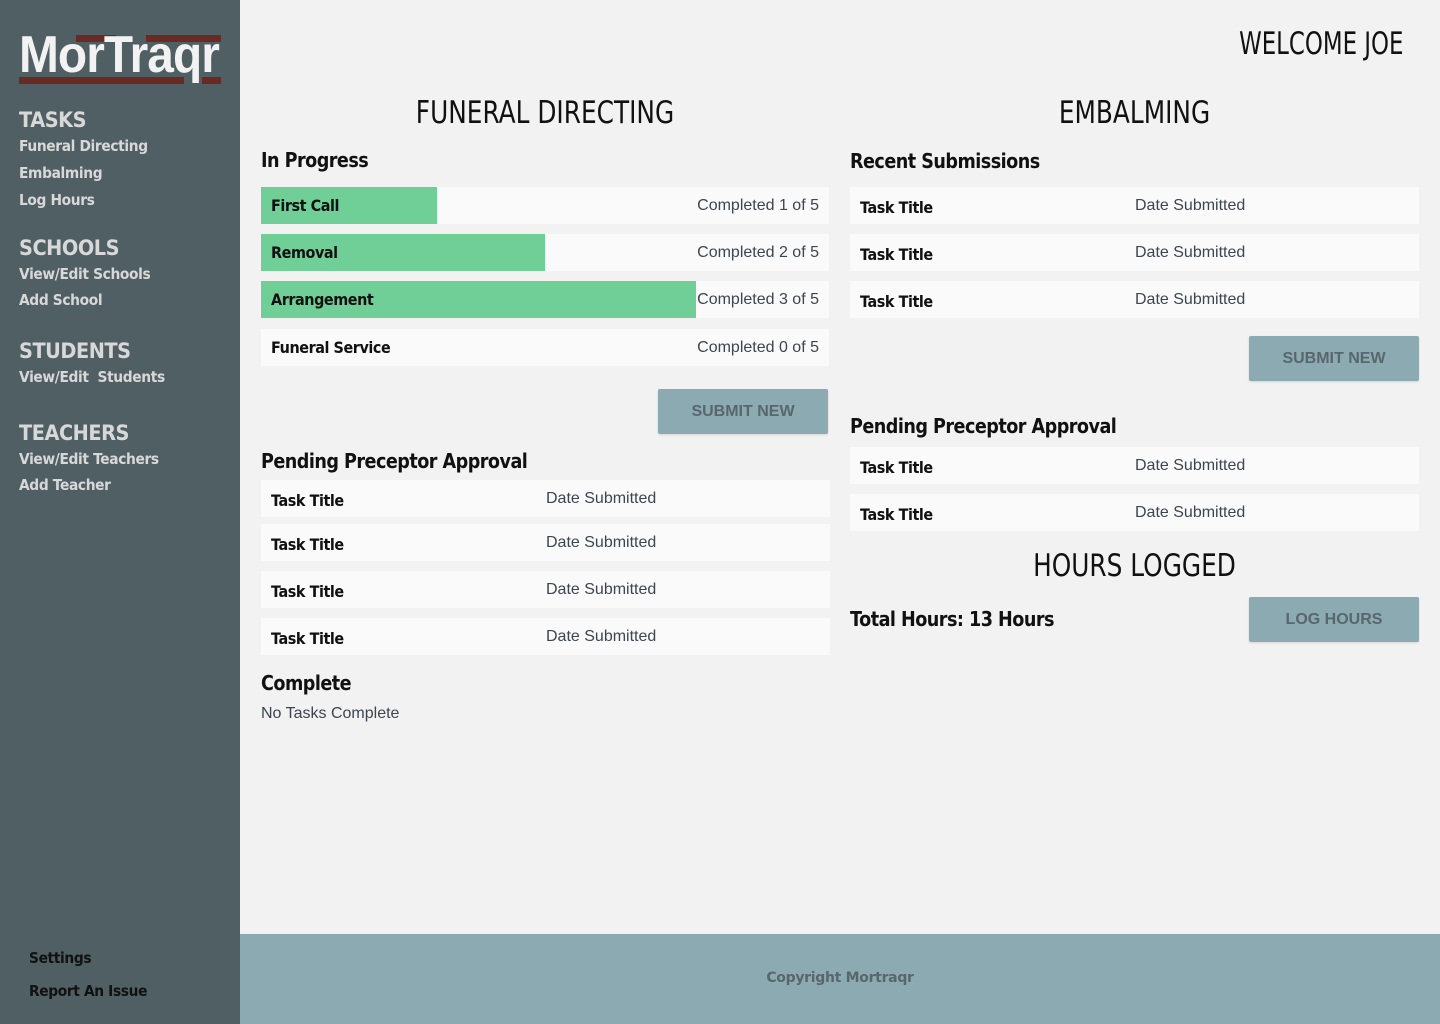 The width and height of the screenshot is (1440, 1024). What do you see at coordinates (1134, 113) in the screenshot?
I see `embalming-title: EMBALMING` at bounding box center [1134, 113].